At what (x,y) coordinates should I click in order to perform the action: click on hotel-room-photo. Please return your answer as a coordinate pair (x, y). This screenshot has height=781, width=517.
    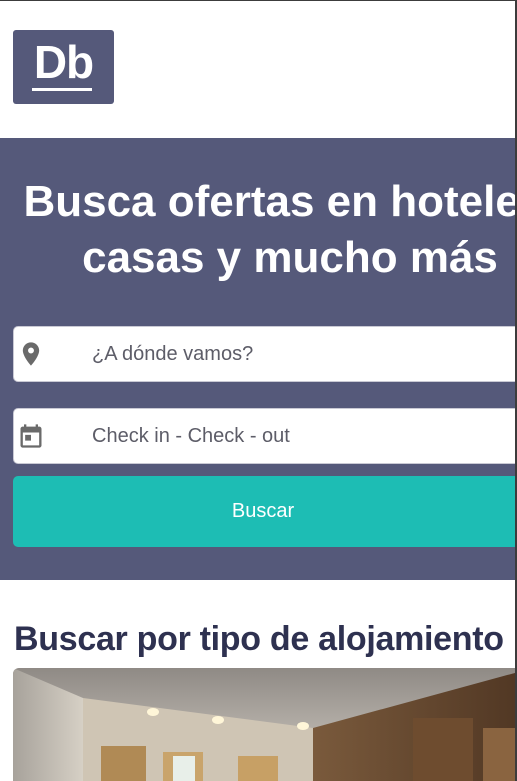
    Looking at the image, I should click on (265, 724).